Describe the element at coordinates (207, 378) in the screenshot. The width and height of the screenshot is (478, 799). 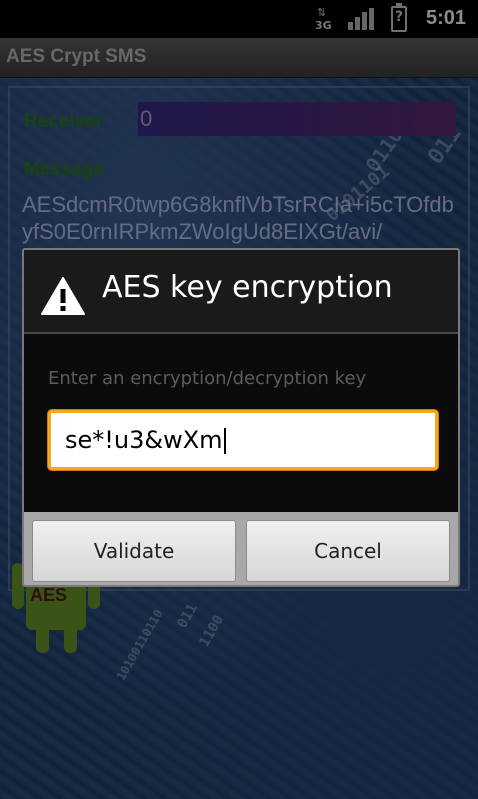
I see `key-hint: Enter an encryption/decryption key` at that location.